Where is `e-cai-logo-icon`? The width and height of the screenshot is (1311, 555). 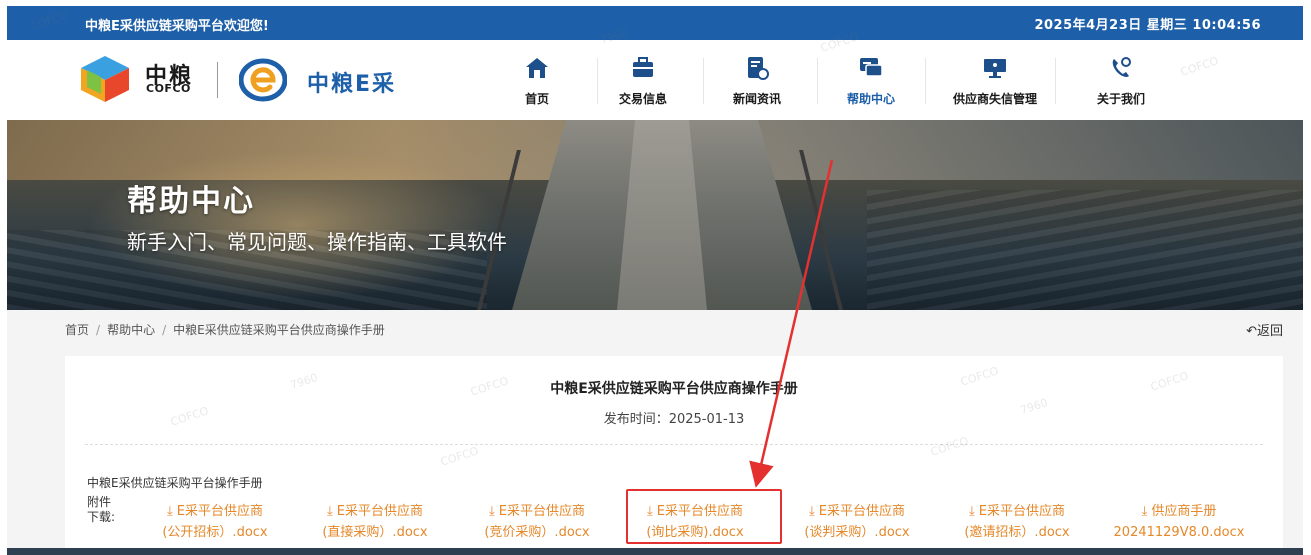 e-cai-logo-icon is located at coordinates (263, 80).